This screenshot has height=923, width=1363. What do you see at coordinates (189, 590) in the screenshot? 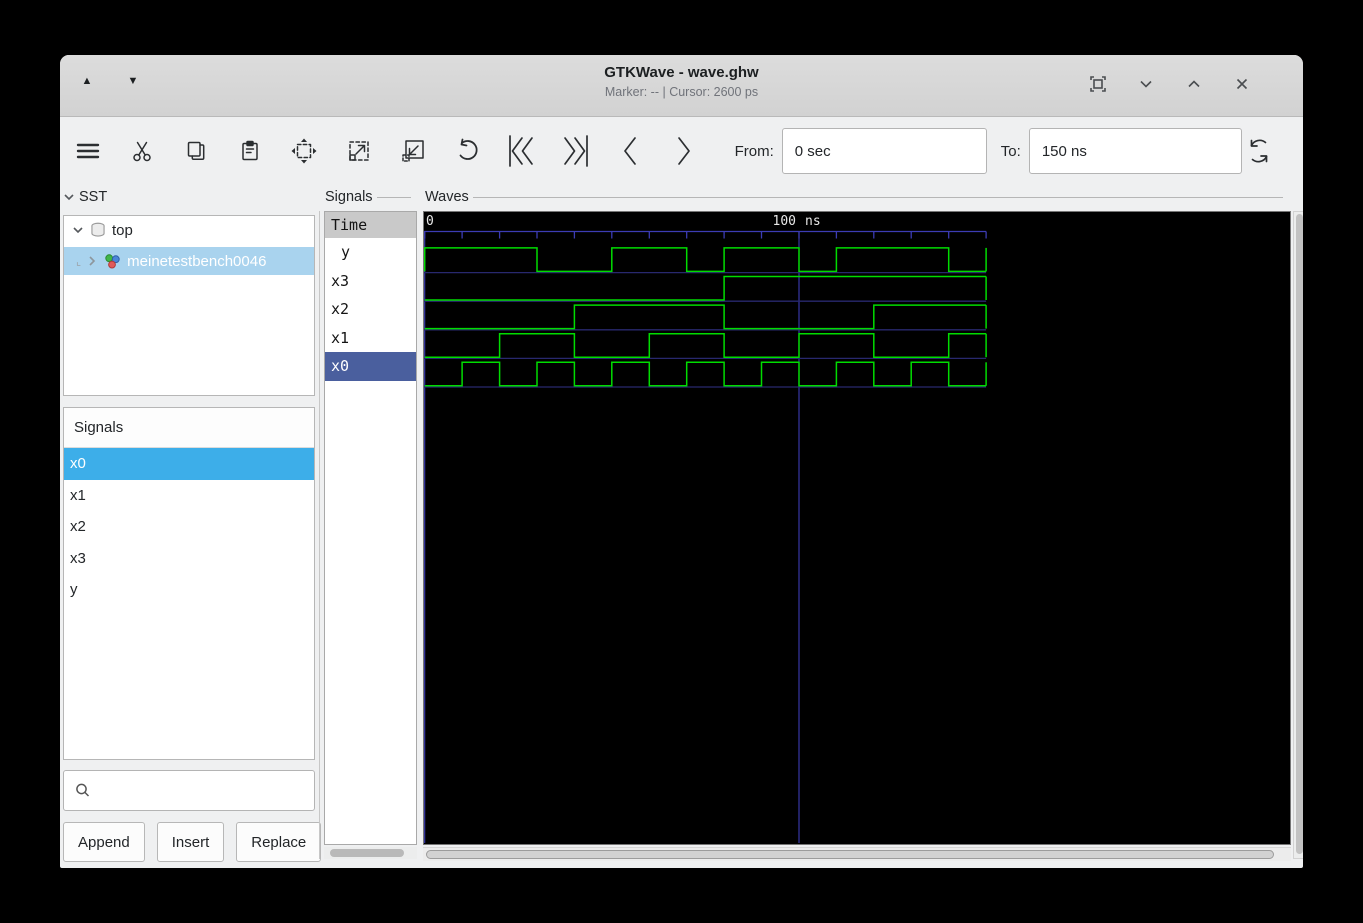
I see `list-item-y: y` at bounding box center [189, 590].